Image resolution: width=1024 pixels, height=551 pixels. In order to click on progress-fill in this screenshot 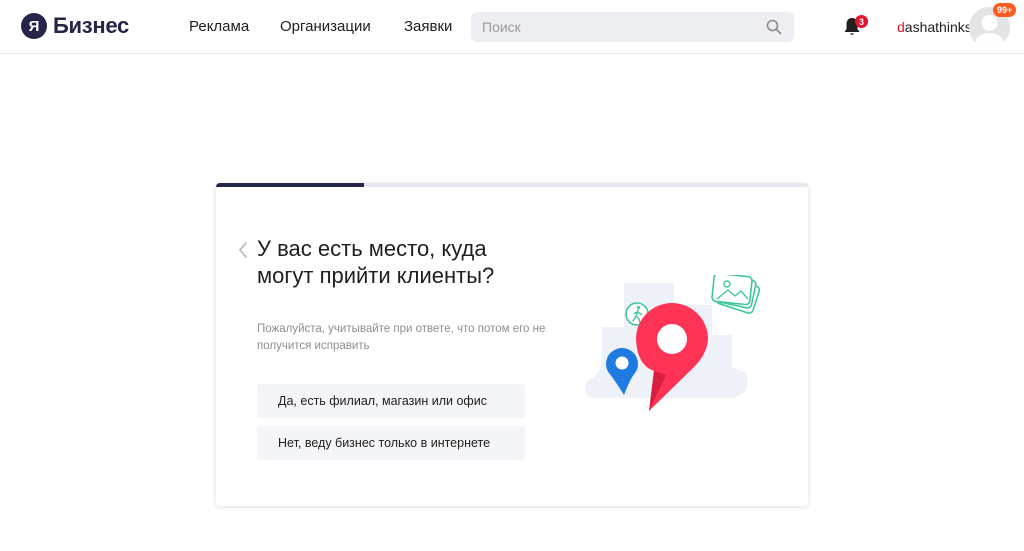, I will do `click(290, 185)`.